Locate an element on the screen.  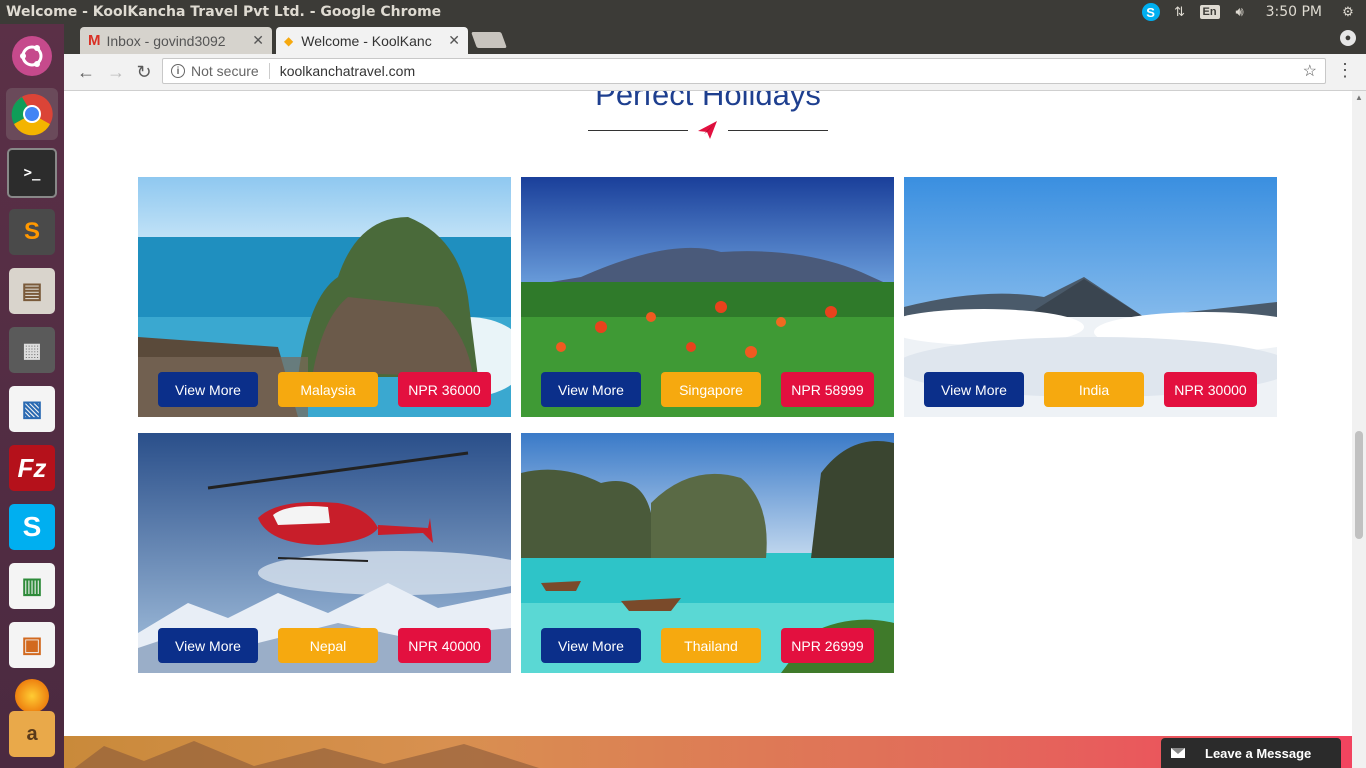
launcher-writer: ▧ is located at coordinates (32, 409).